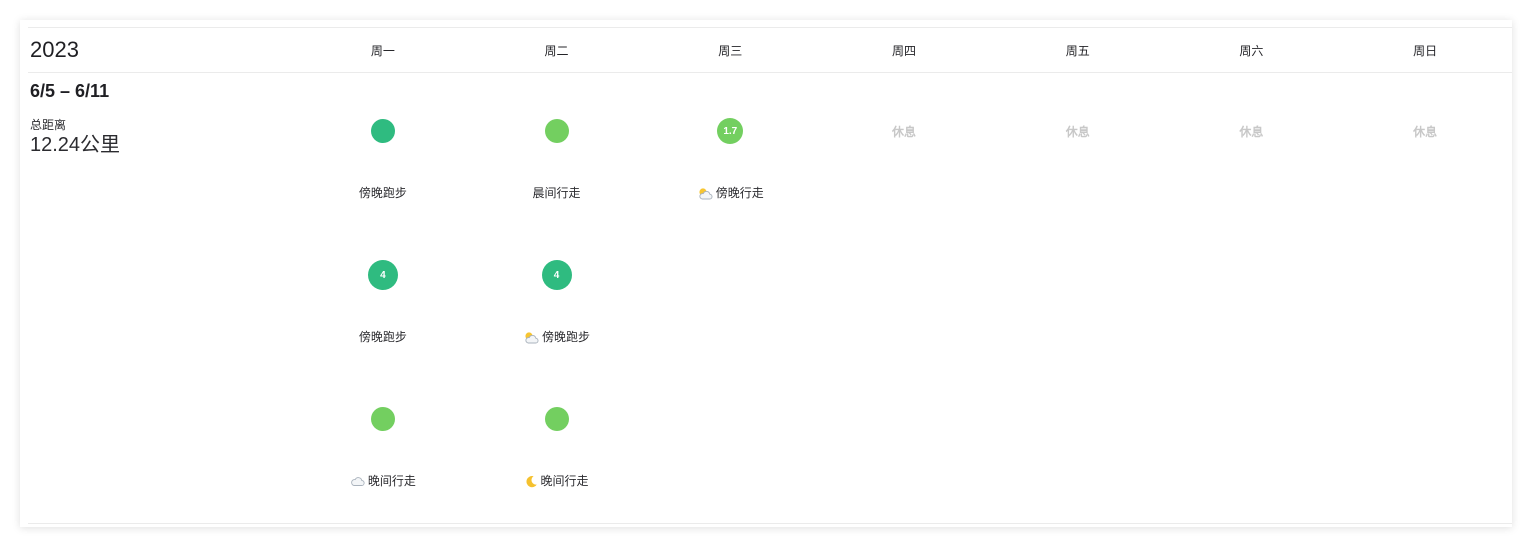  What do you see at coordinates (1252, 298) in the screenshot?
I see `day-cell-sat: 休息` at bounding box center [1252, 298].